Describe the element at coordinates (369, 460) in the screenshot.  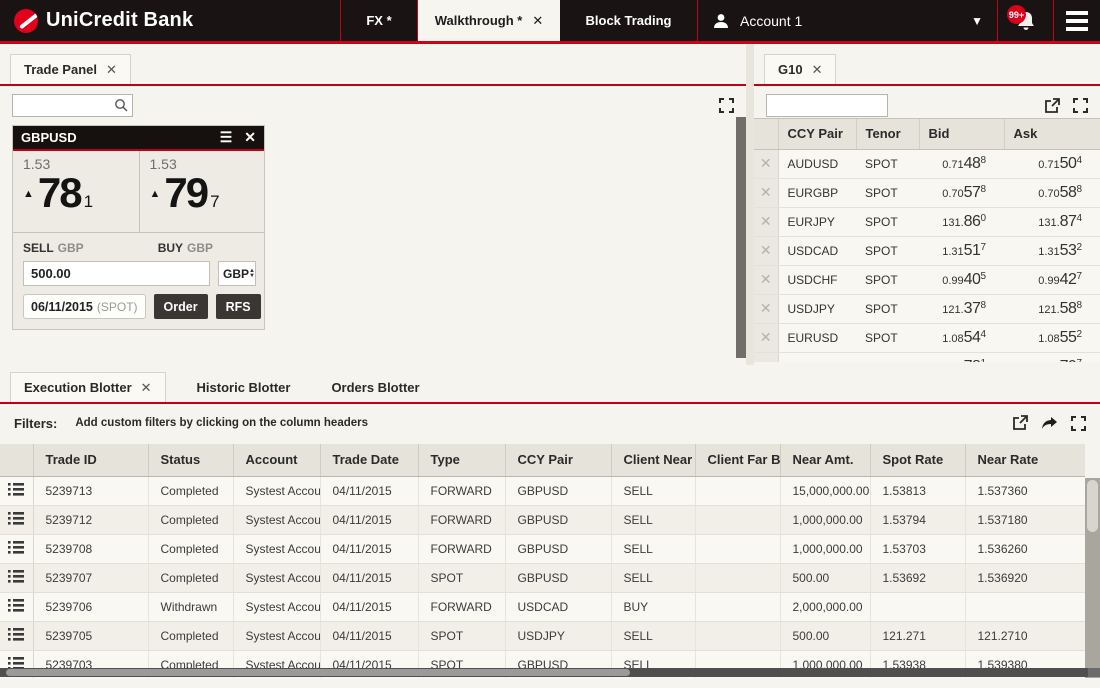
I see `blotter-column-header: Trade Date` at that location.